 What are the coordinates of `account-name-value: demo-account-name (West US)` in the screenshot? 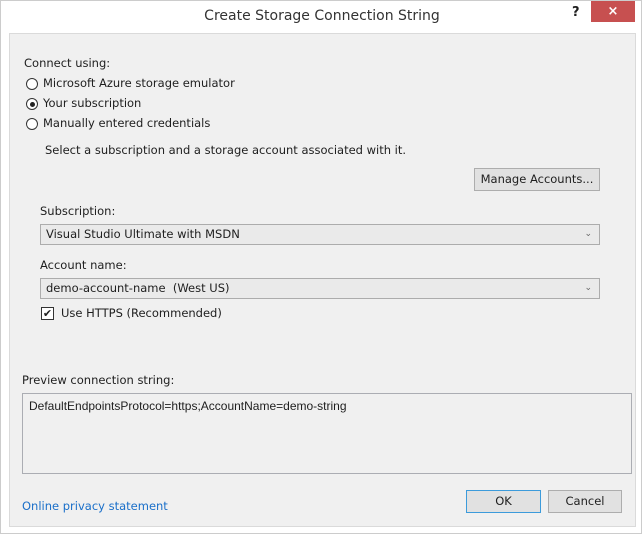 It's located at (138, 288).